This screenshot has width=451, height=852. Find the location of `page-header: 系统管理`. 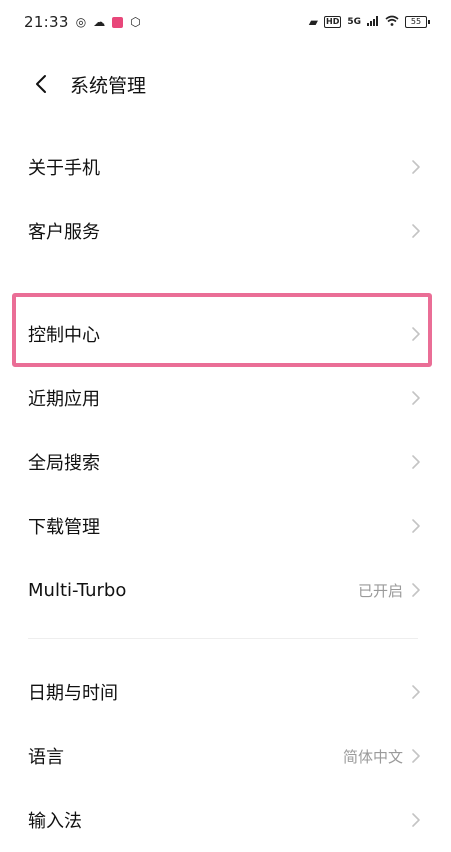

page-header: 系统管理 is located at coordinates (225, 84).